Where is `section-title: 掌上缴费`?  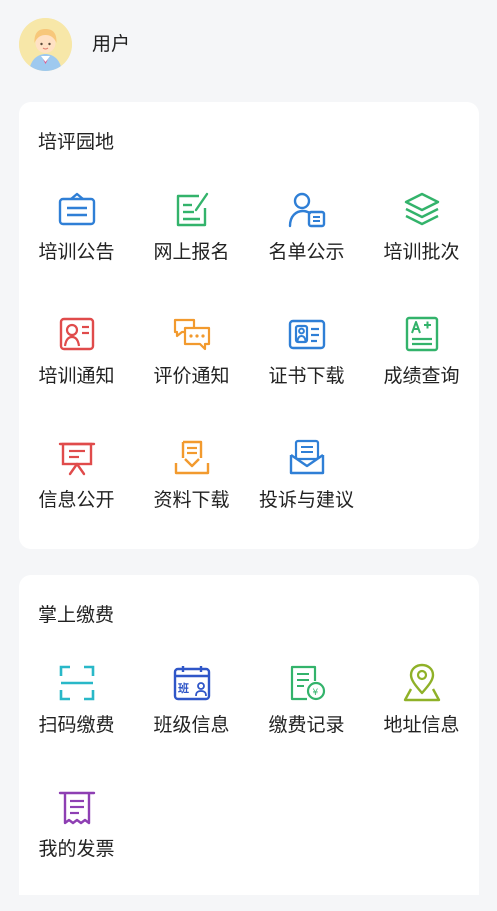 section-title: 掌上缴费 is located at coordinates (76, 615).